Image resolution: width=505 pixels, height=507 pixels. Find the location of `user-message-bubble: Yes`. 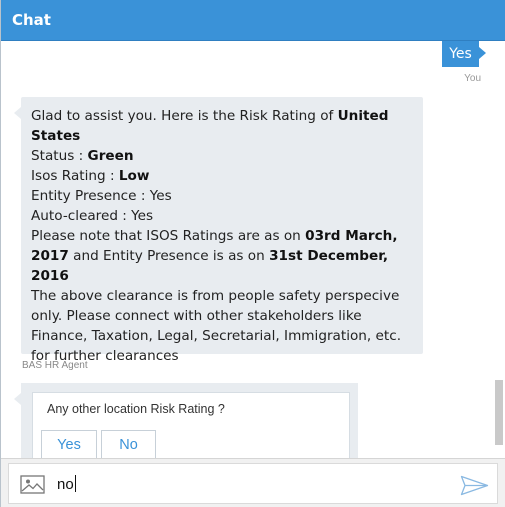

user-message-bubble: Yes is located at coordinates (460, 54).